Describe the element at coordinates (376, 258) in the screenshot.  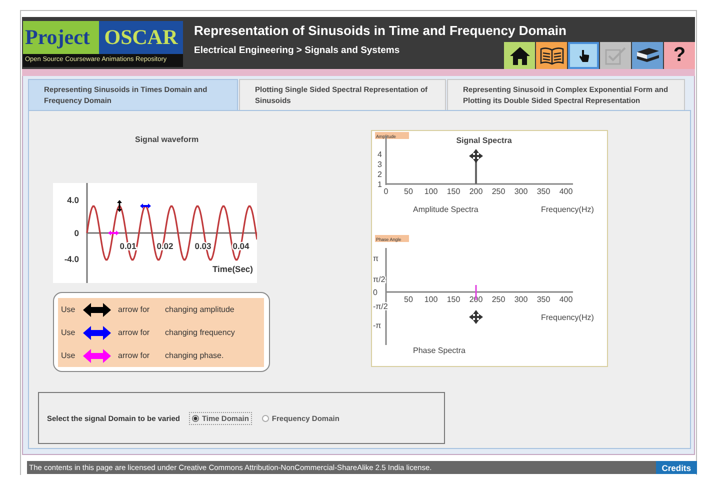
I see `tick-label: π` at that location.